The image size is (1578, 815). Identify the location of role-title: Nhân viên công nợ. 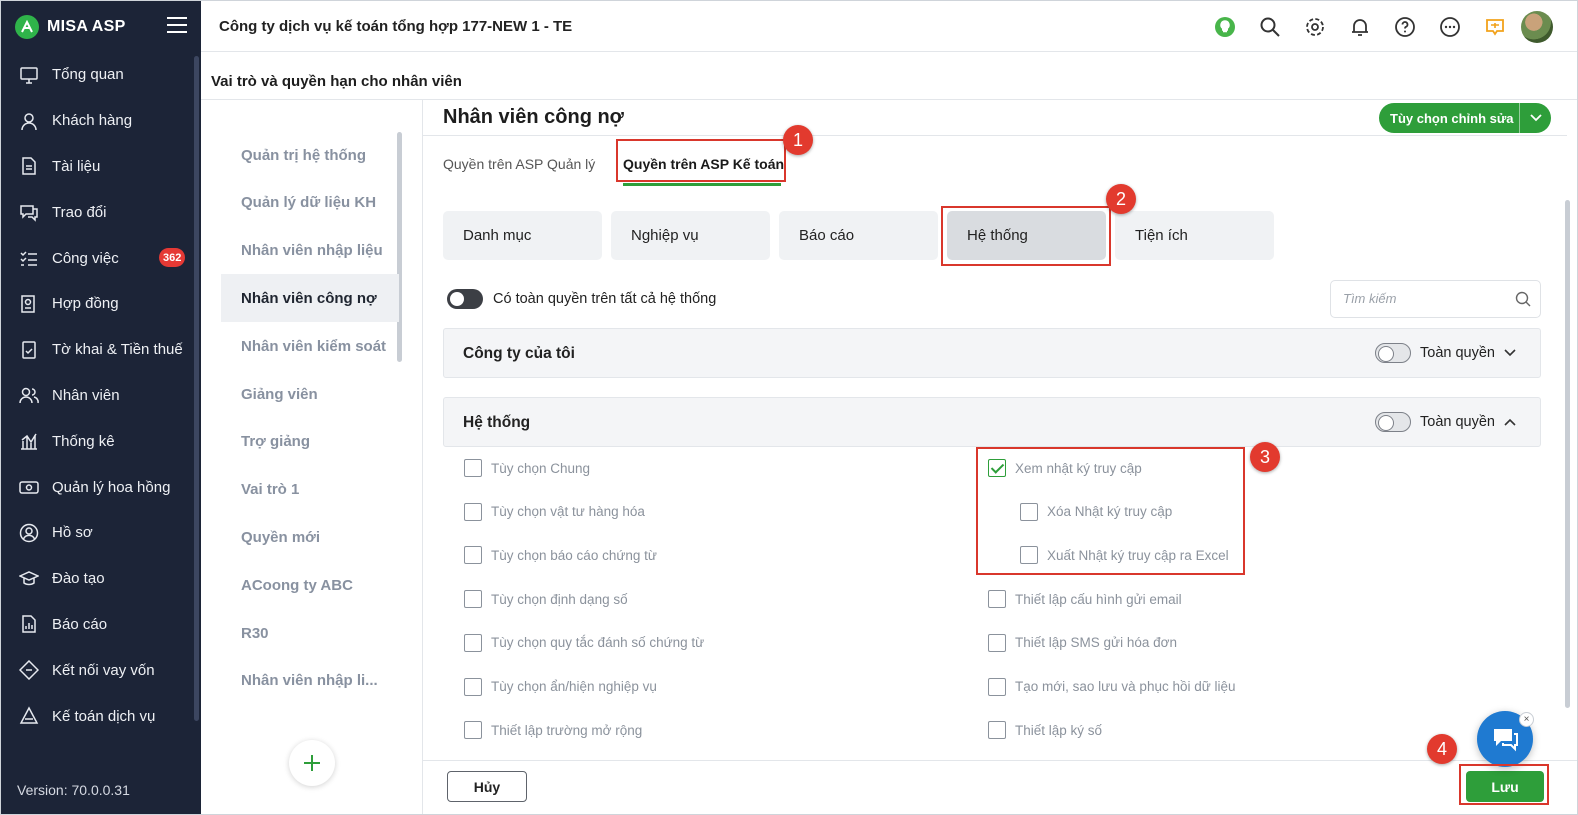
(533, 117).